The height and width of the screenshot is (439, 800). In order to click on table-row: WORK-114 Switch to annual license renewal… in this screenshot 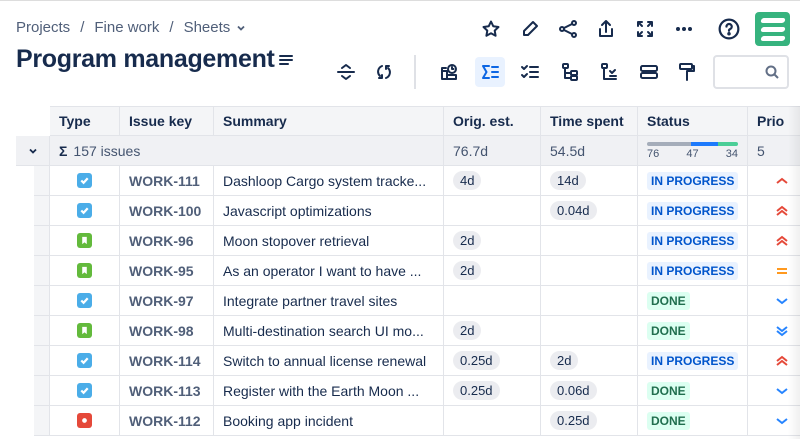, I will do `click(400, 361)`.